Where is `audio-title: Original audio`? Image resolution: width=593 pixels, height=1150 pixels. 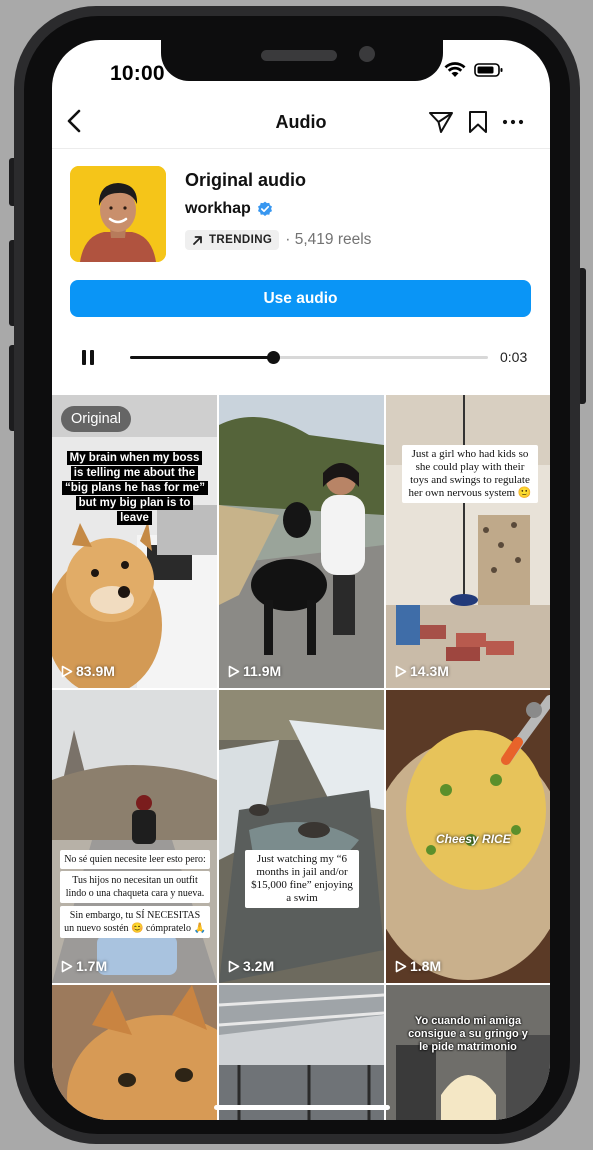
audio-title: Original audio is located at coordinates (246, 180).